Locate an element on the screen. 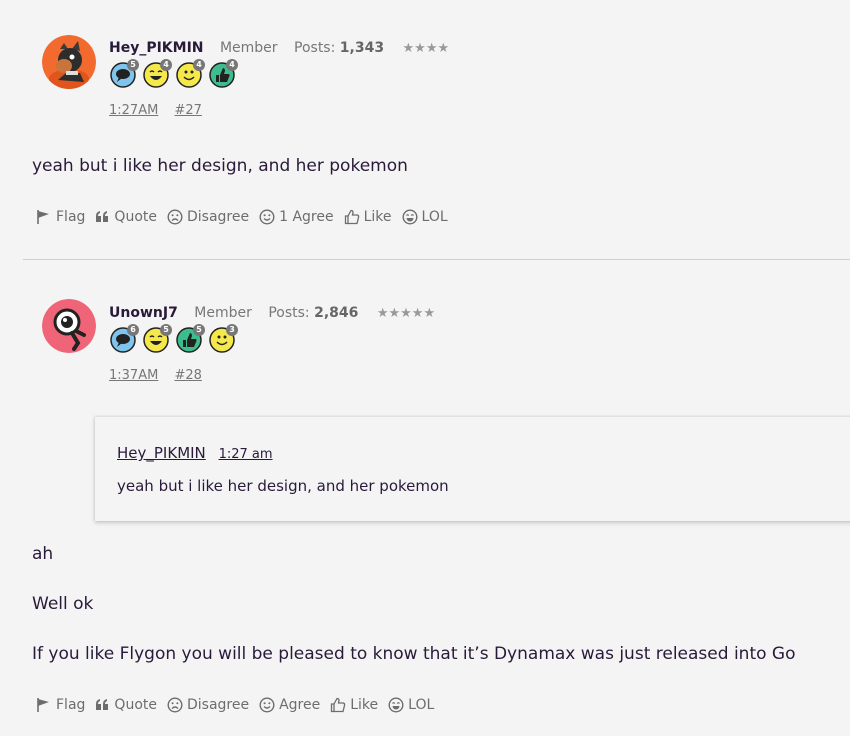 The image size is (850, 736). thumbs-up-icon: 5 is located at coordinates (190, 338).